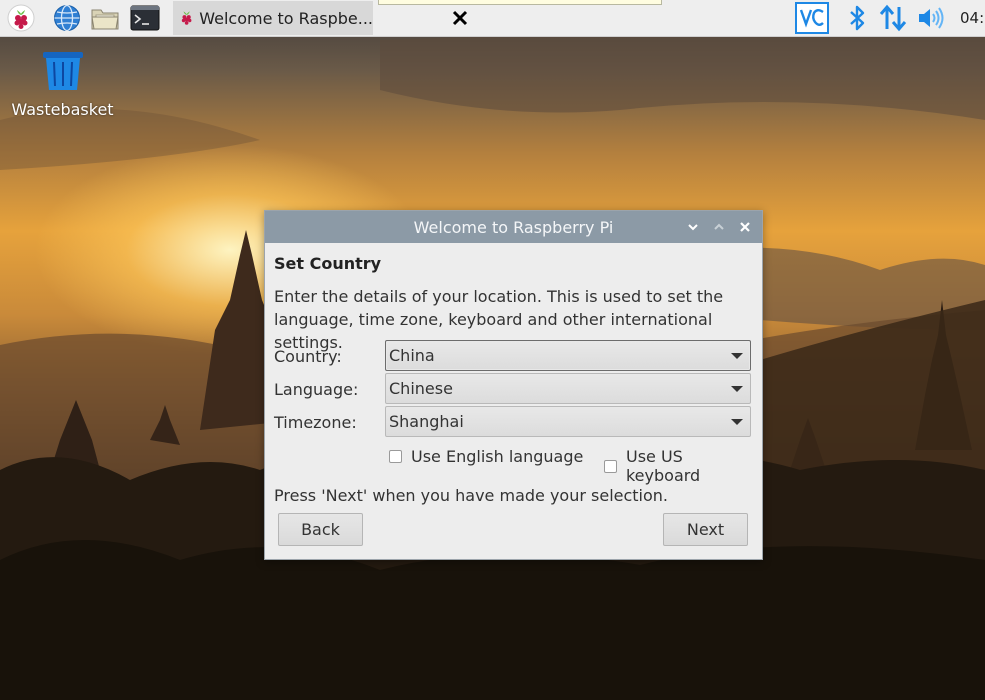 Image resolution: width=985 pixels, height=700 pixels. I want to click on back-button: Back, so click(320, 529).